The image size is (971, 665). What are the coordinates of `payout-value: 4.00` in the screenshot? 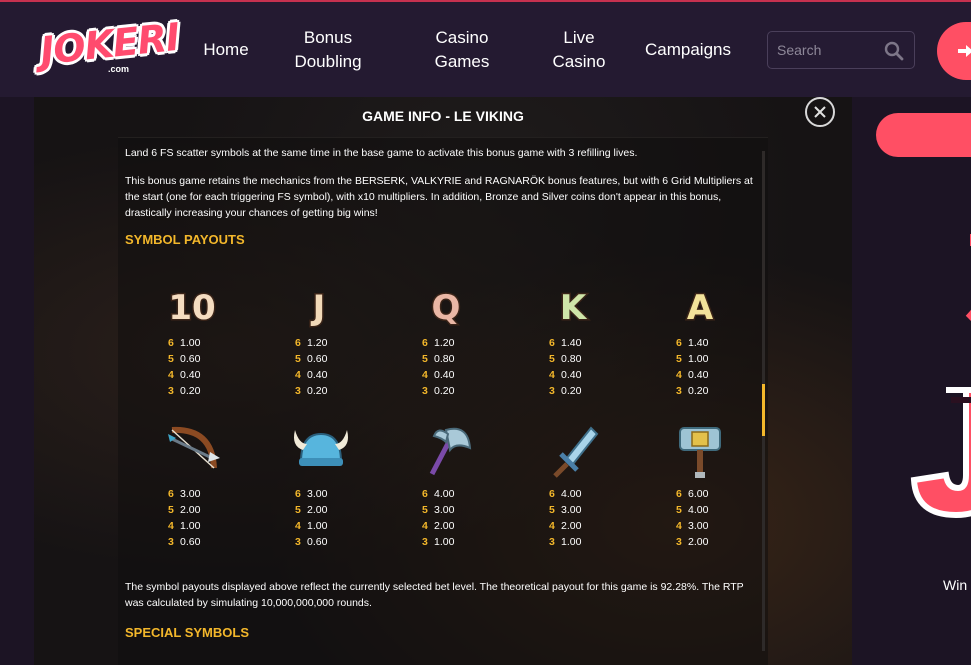 It's located at (444, 494).